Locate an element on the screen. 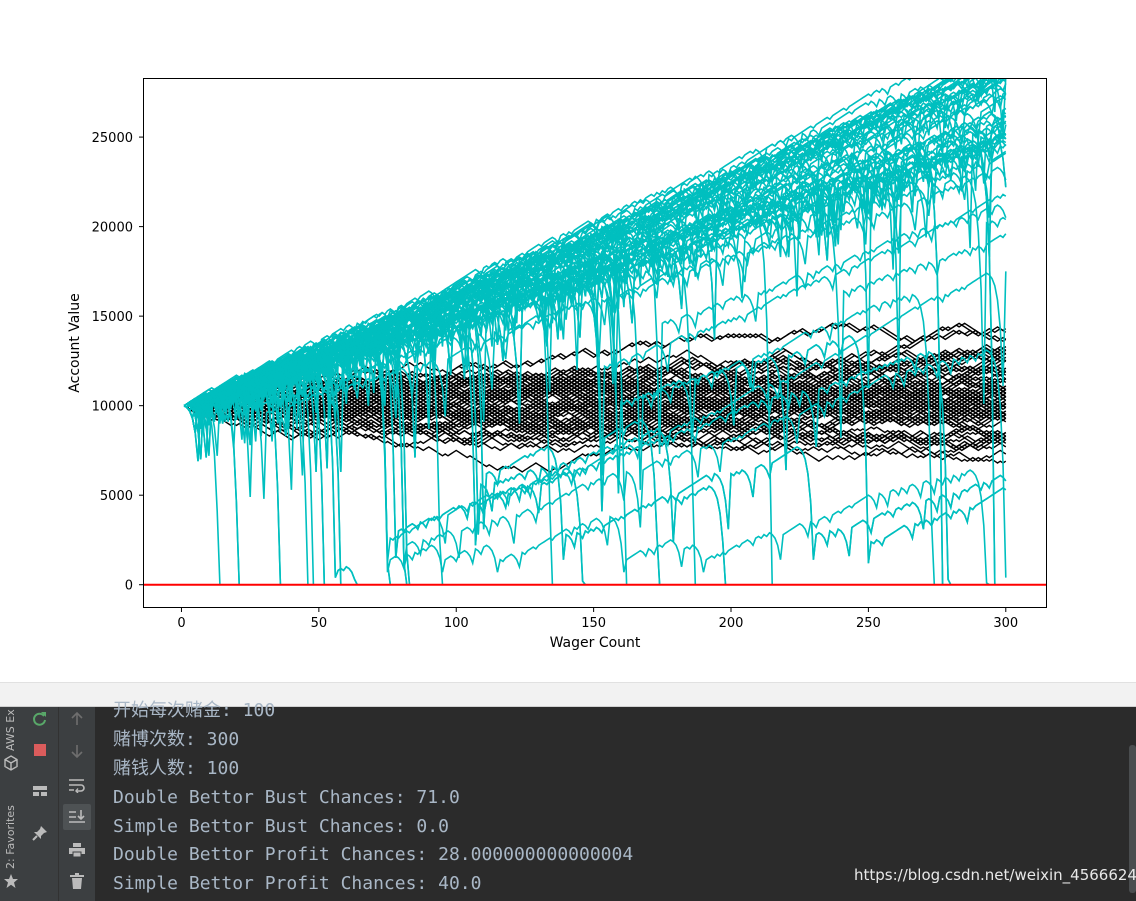 The height and width of the screenshot is (901, 1136). x-tick-label: 150 is located at coordinates (593, 623).